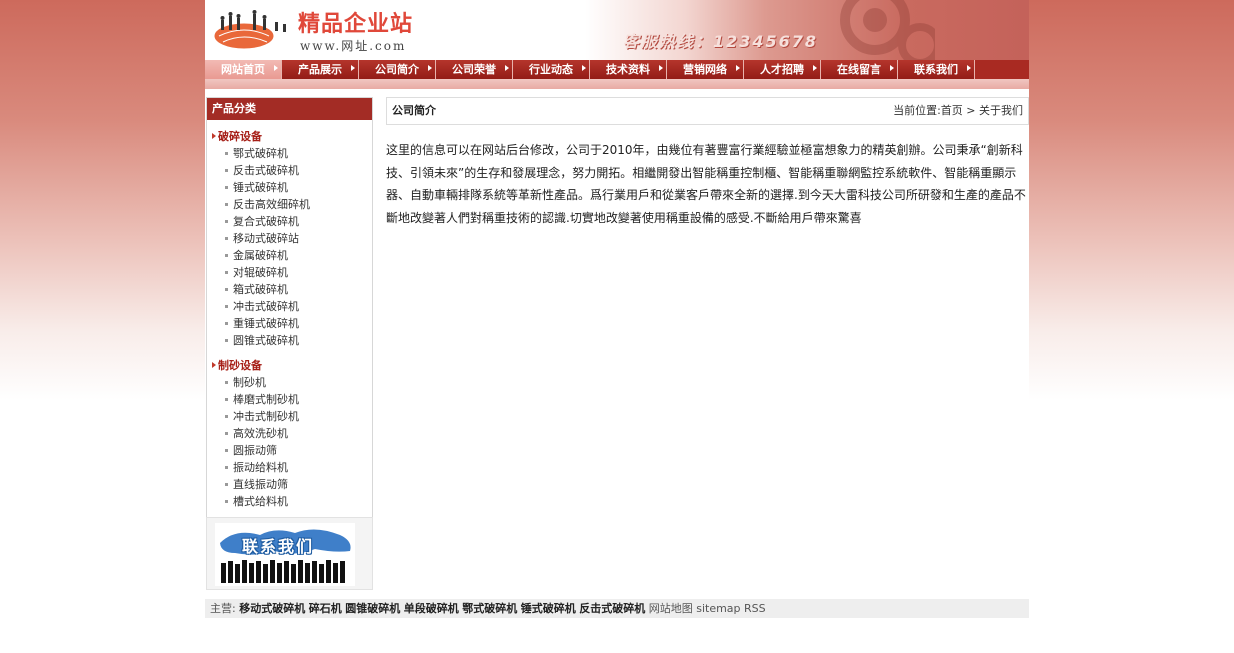  I want to click on contact-banner: 联系我们, so click(289, 553).